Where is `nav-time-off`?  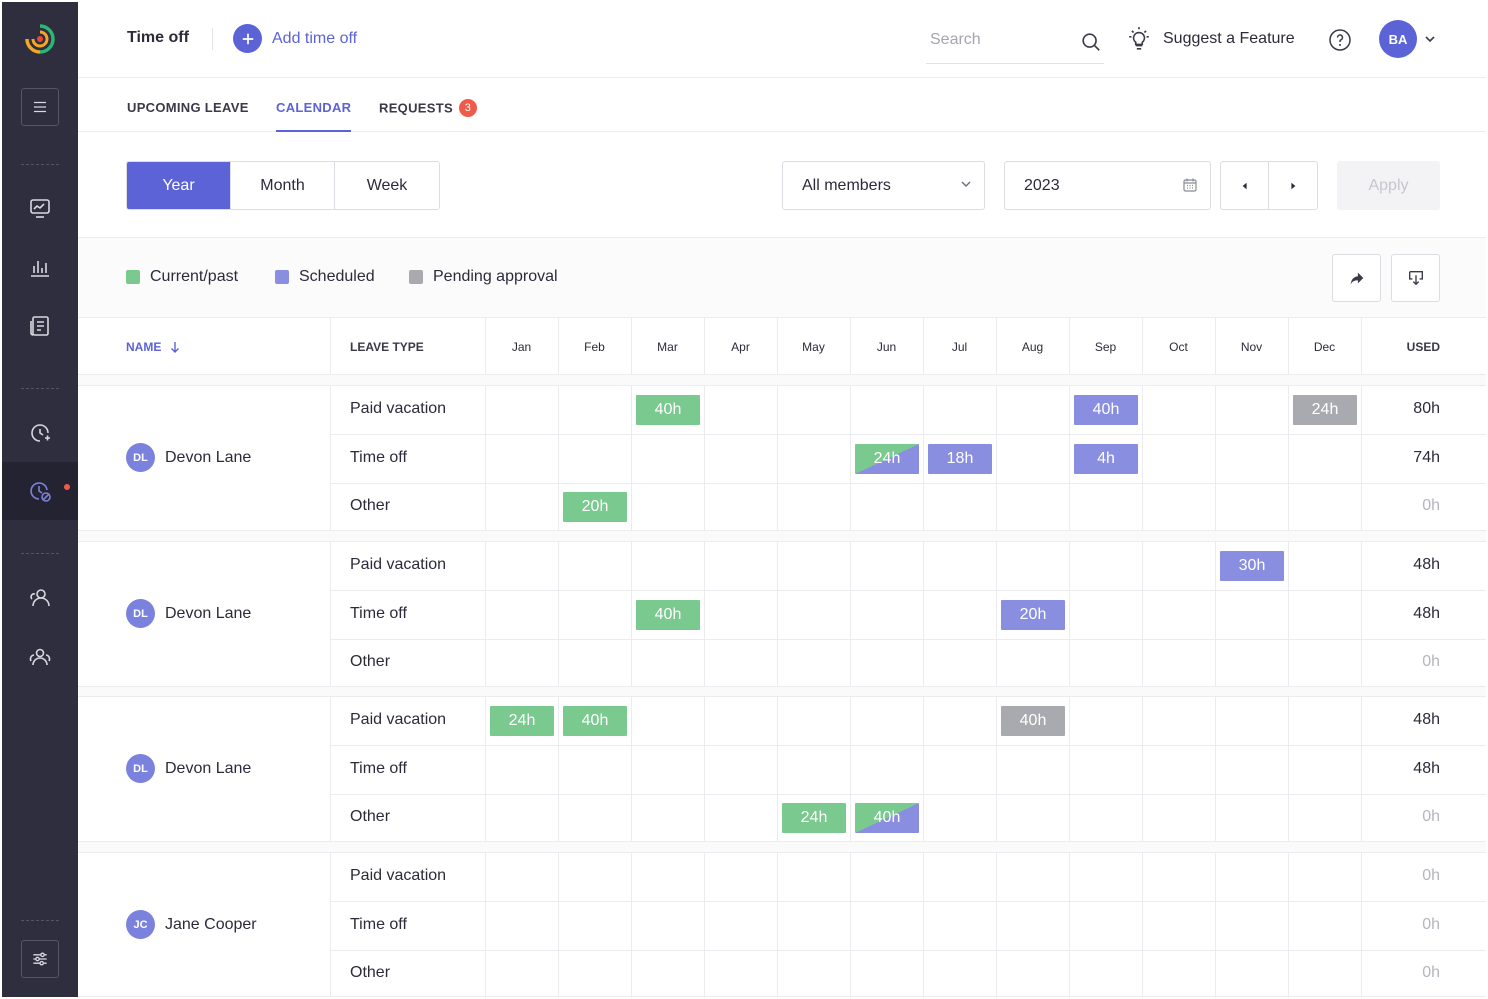
nav-time-off is located at coordinates (40, 491).